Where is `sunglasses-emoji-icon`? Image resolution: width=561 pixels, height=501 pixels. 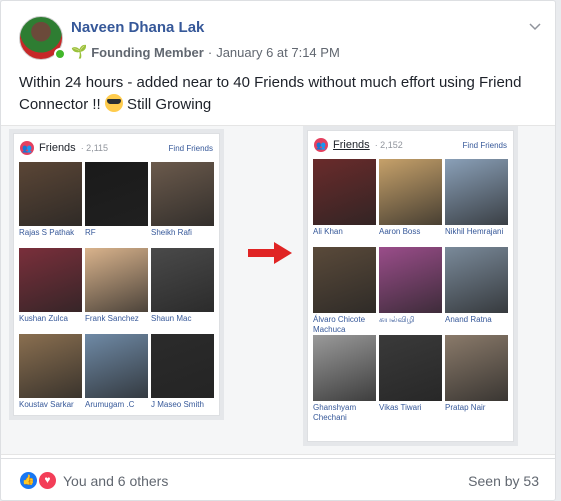
sunglasses-emoji-icon is located at coordinates (113, 103).